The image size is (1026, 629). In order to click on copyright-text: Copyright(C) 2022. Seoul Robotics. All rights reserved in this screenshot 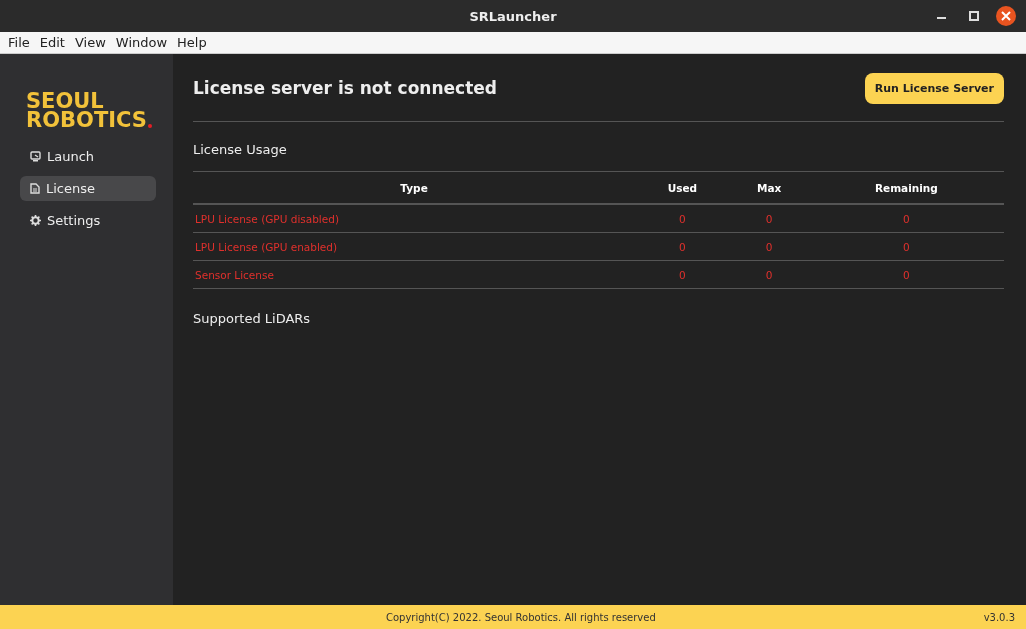, I will do `click(521, 617)`.